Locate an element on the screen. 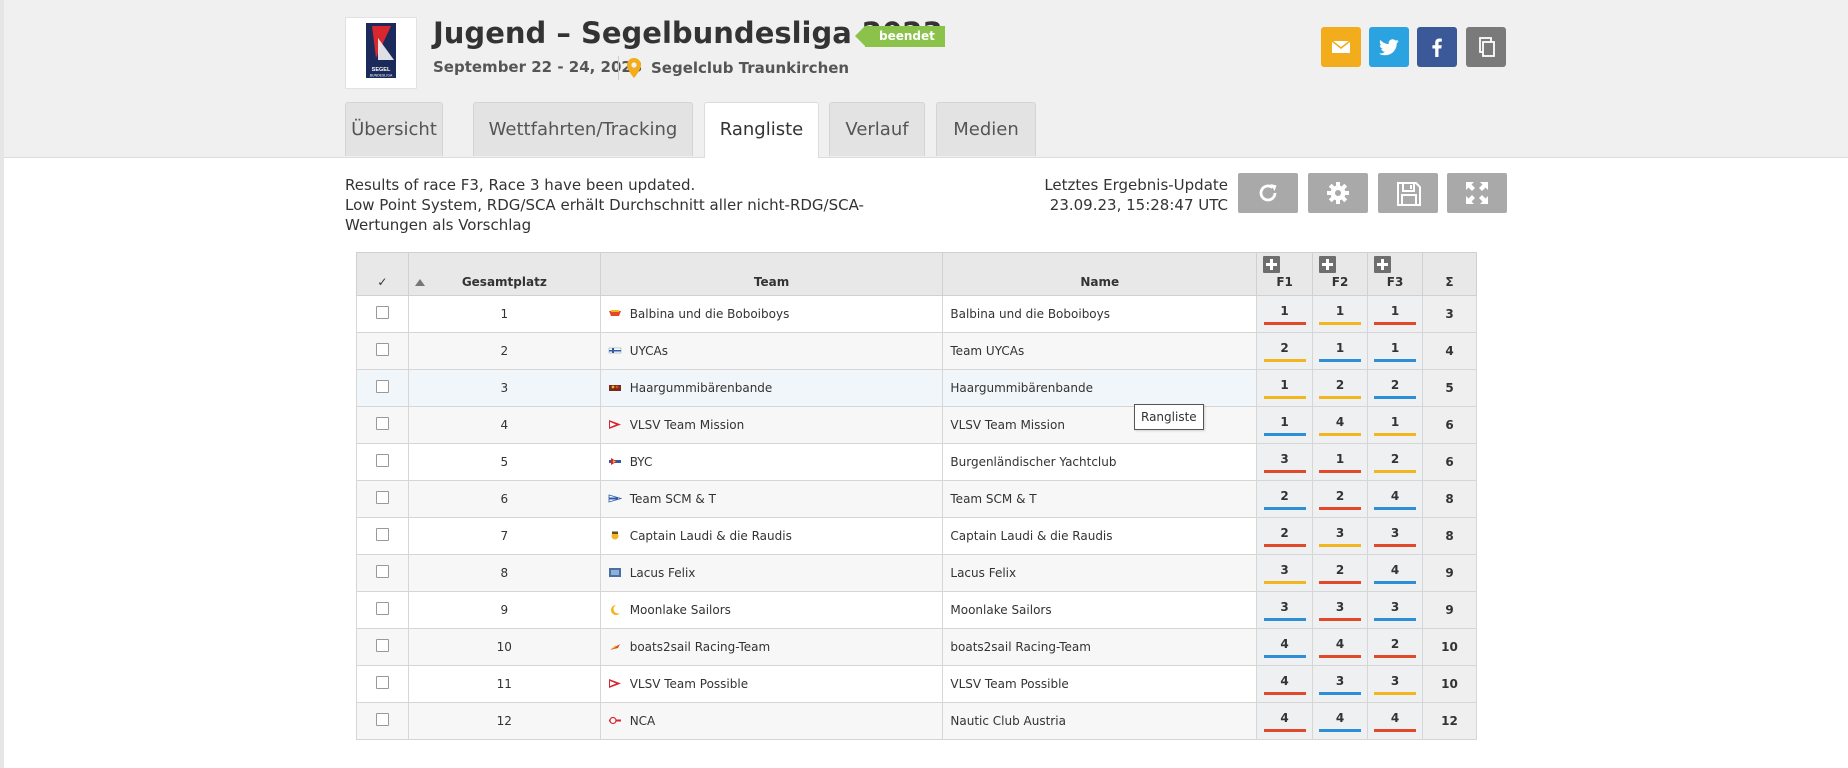 The image size is (1848, 768). tab-wettfahrten-tracking: Wettfahrten/Tracking is located at coordinates (583, 129).